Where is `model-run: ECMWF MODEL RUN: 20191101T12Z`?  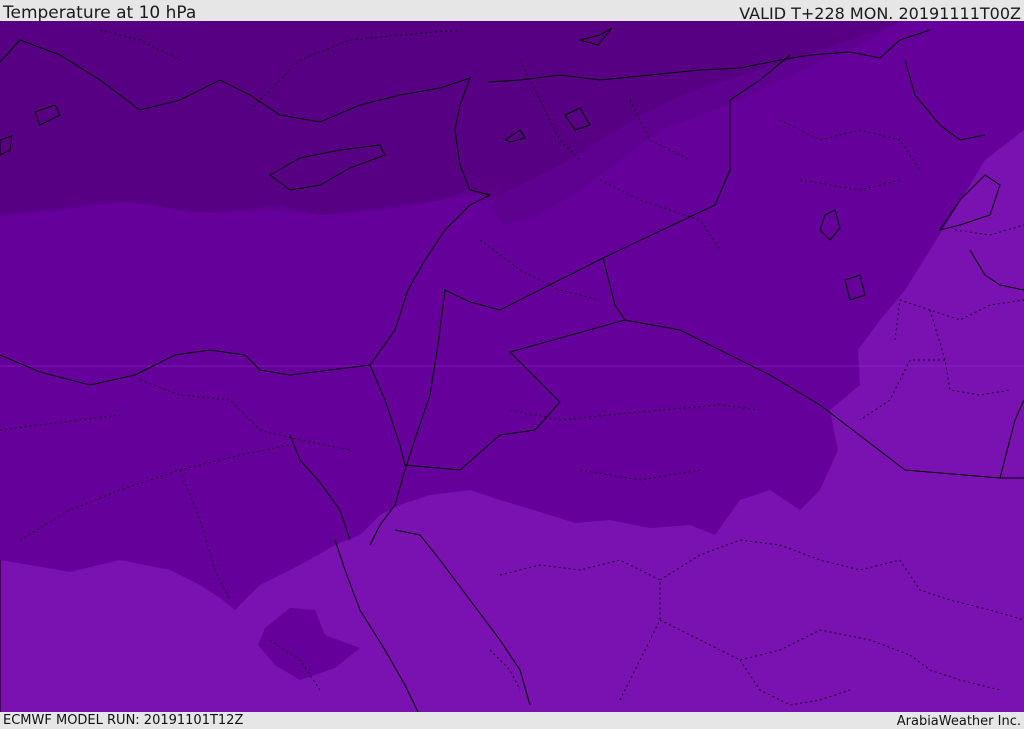
model-run: ECMWF MODEL RUN: 20191101T12Z is located at coordinates (123, 720).